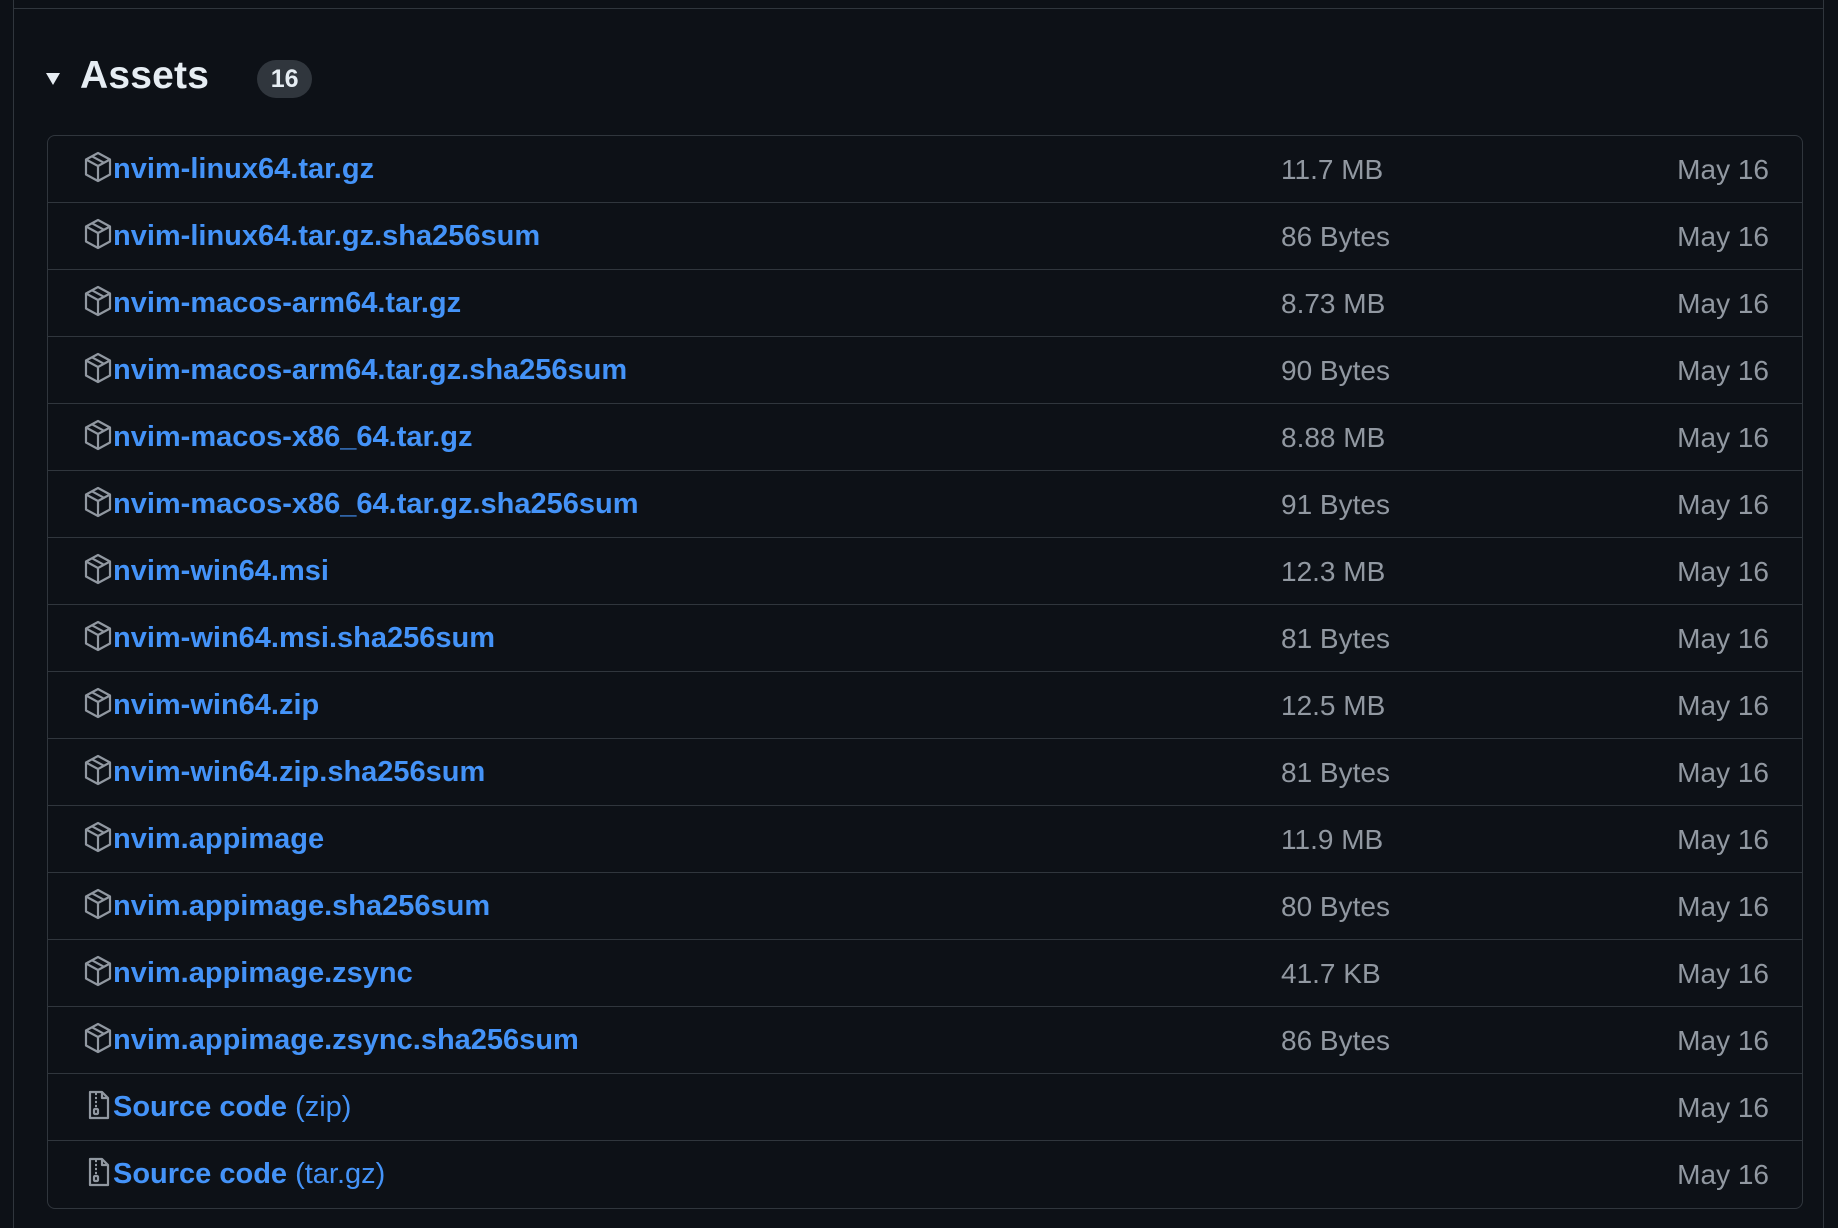 The image size is (1838, 1228). I want to click on asset-name: nvim.appimage.sha256sum, so click(302, 906).